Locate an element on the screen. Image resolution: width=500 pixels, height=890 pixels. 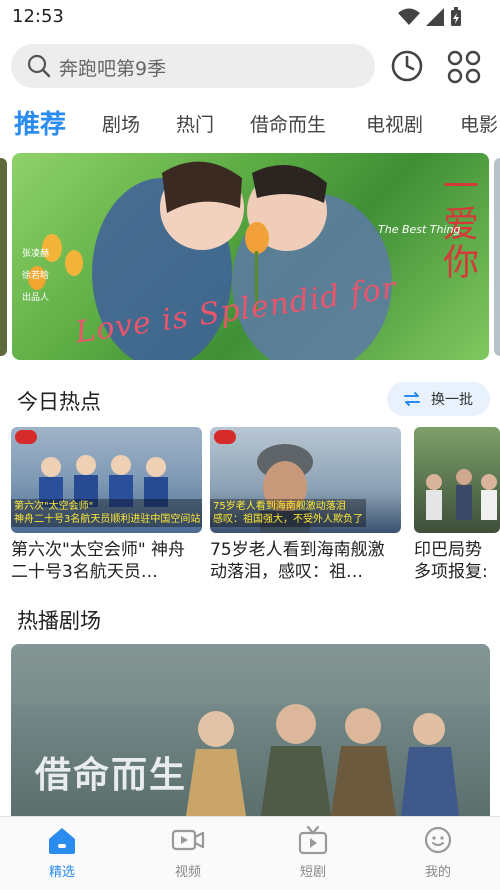
tab-recommend: 推荐 is located at coordinates (40, 122).